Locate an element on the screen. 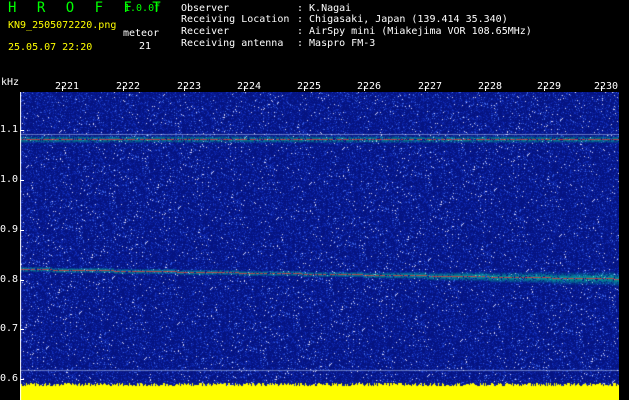 This screenshot has height=400, width=629. x-tick-label: 2225 is located at coordinates (309, 86).